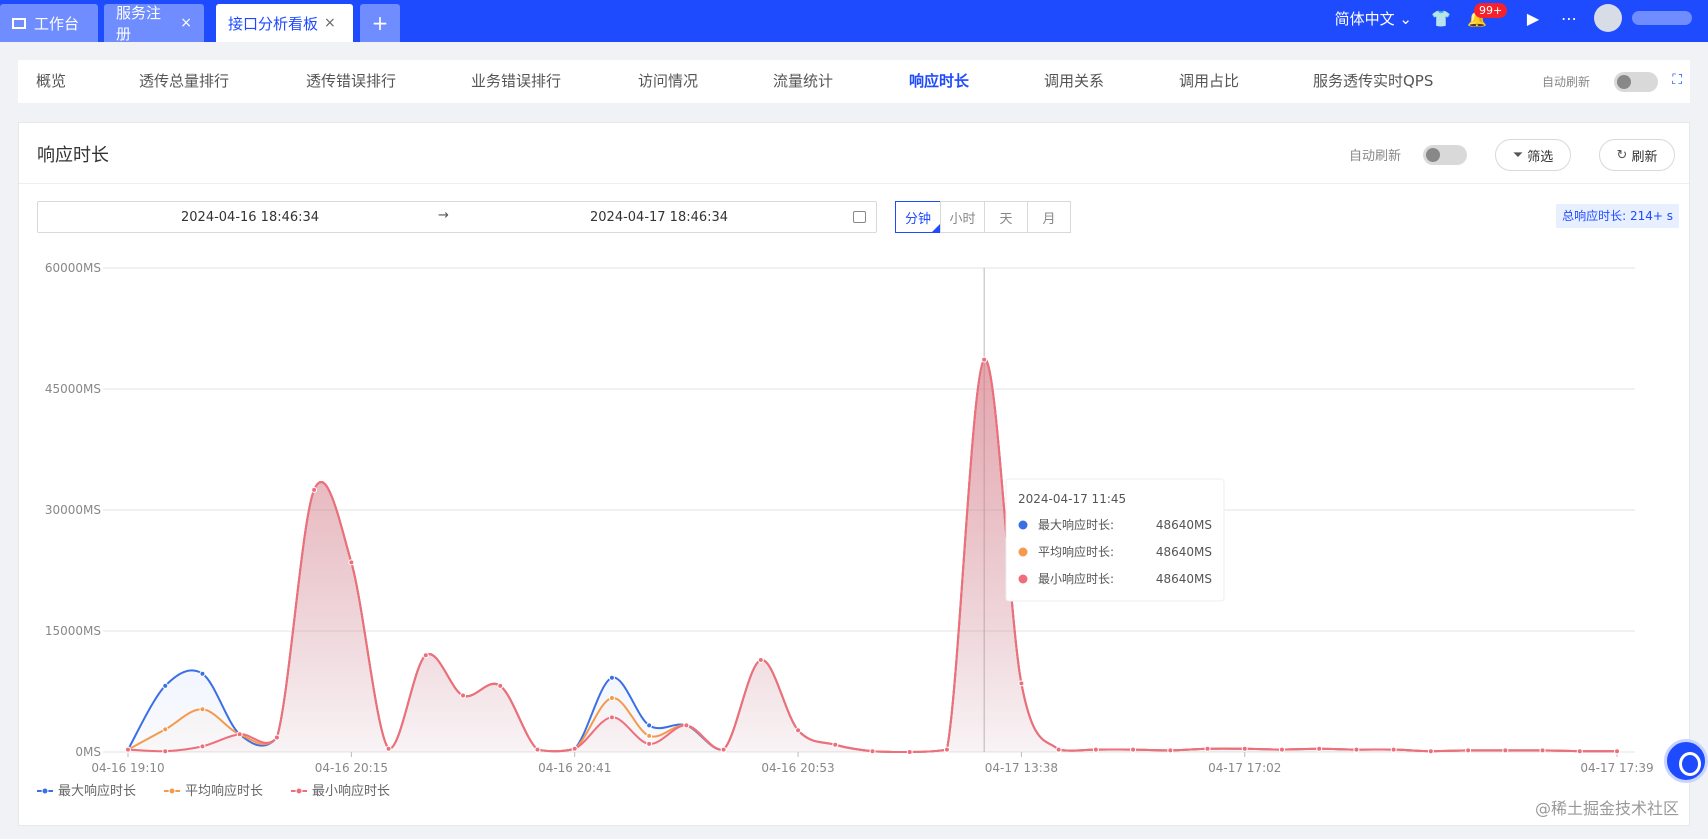  I want to click on tab-label: 服务注册, so click(139, 23).